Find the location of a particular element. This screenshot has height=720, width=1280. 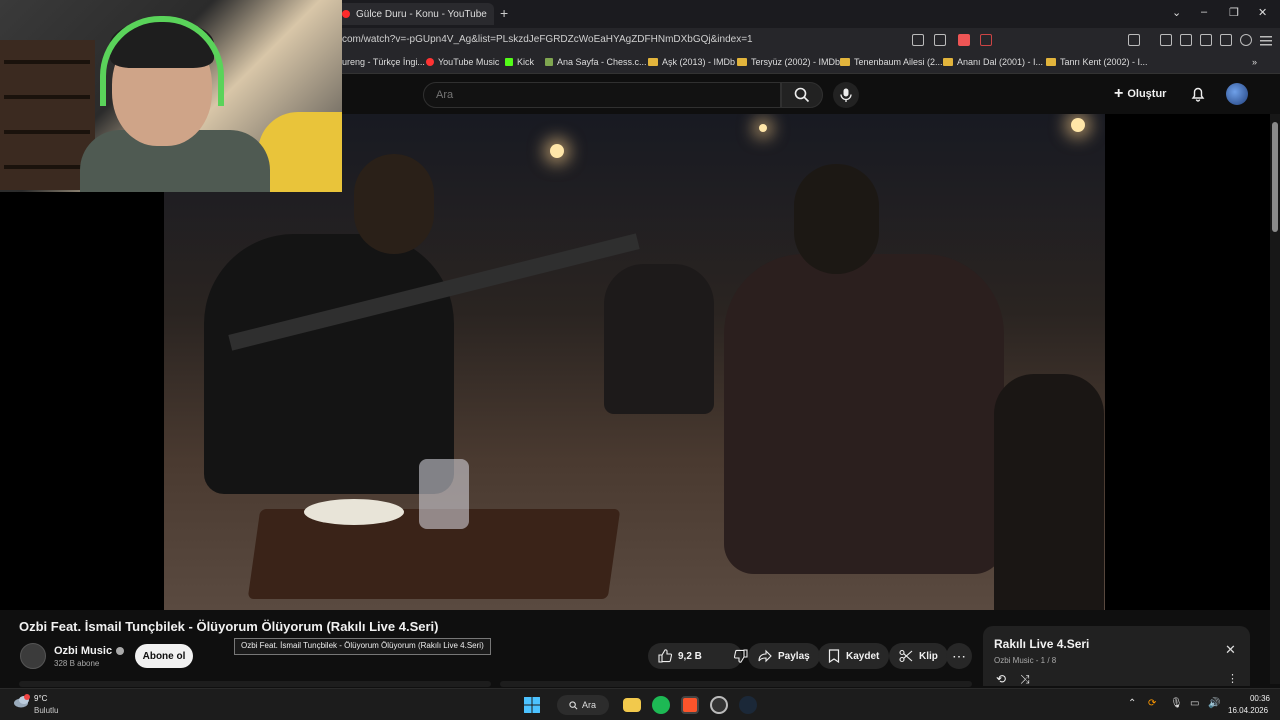

share-page-icon is located at coordinates (940, 40).